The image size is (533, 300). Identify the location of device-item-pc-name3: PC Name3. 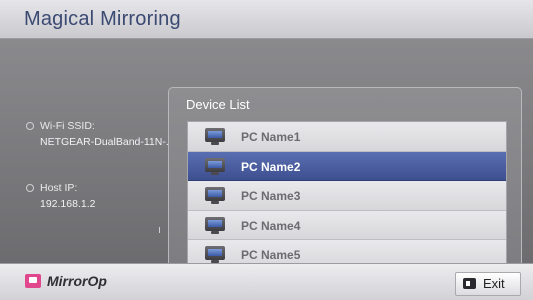
(347, 196).